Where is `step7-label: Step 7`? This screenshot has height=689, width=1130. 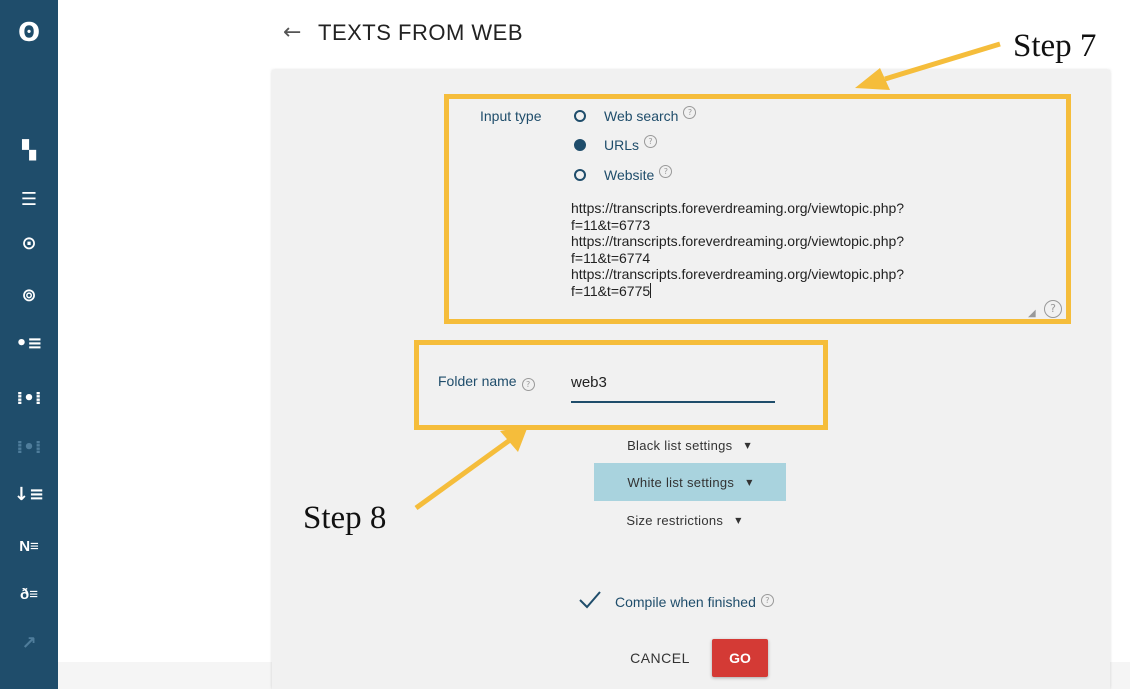
step7-label: Step 7 is located at coordinates (1055, 46).